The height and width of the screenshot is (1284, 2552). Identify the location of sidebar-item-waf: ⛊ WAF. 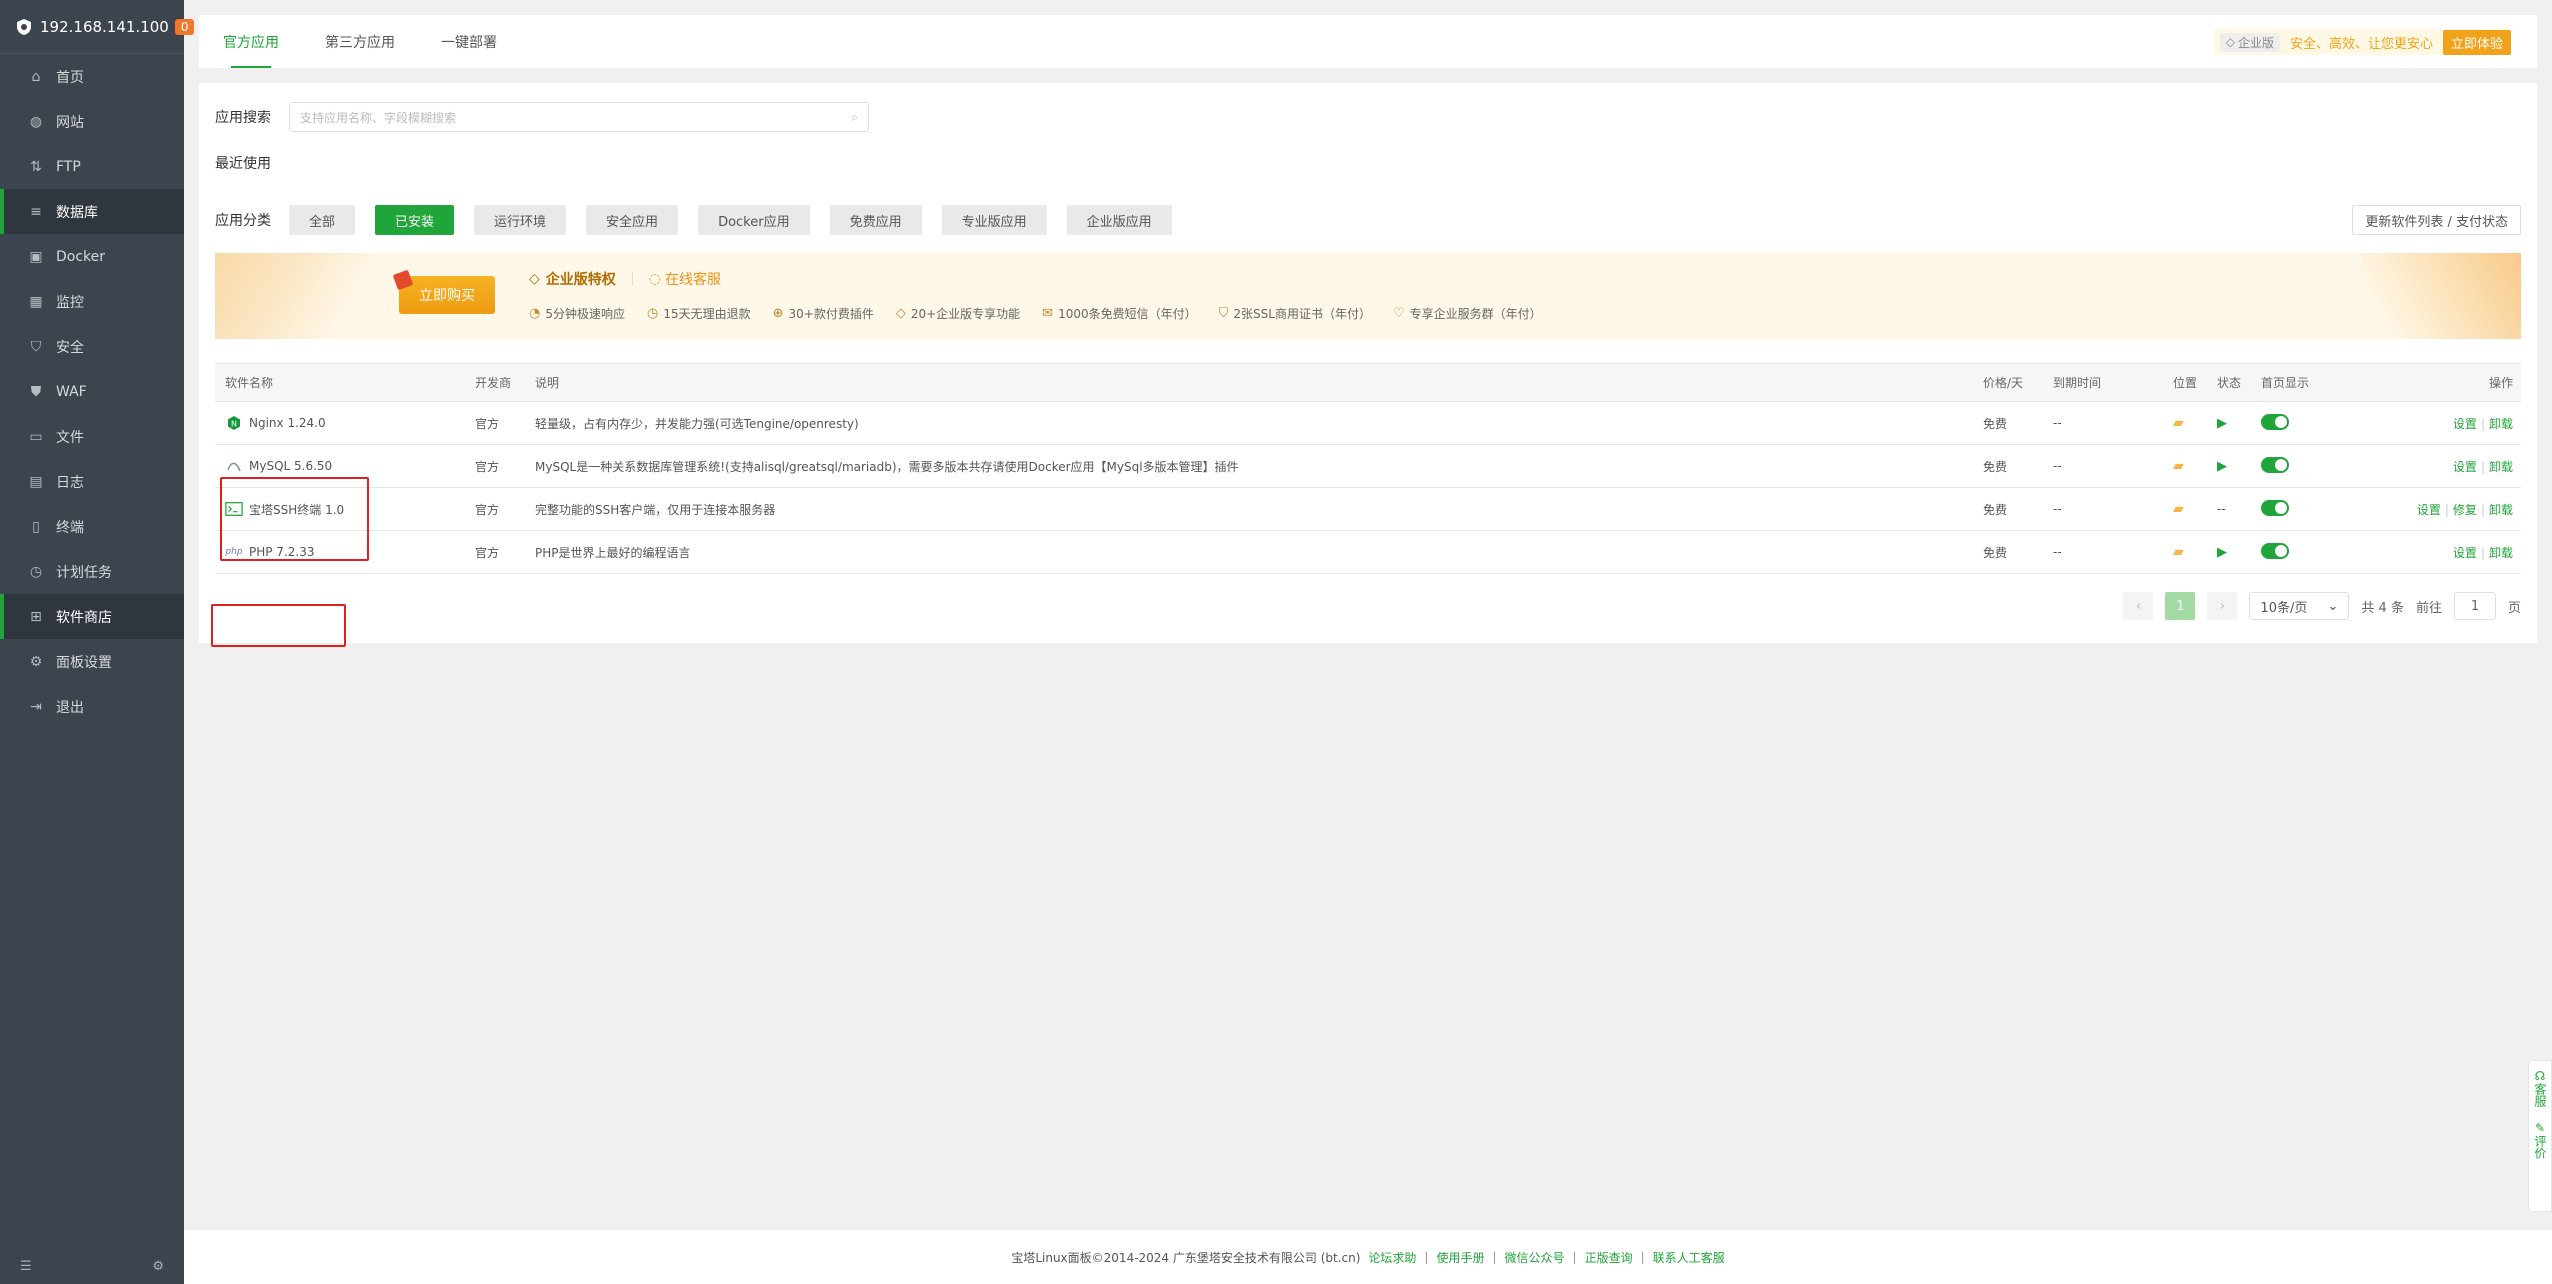
(92, 391).